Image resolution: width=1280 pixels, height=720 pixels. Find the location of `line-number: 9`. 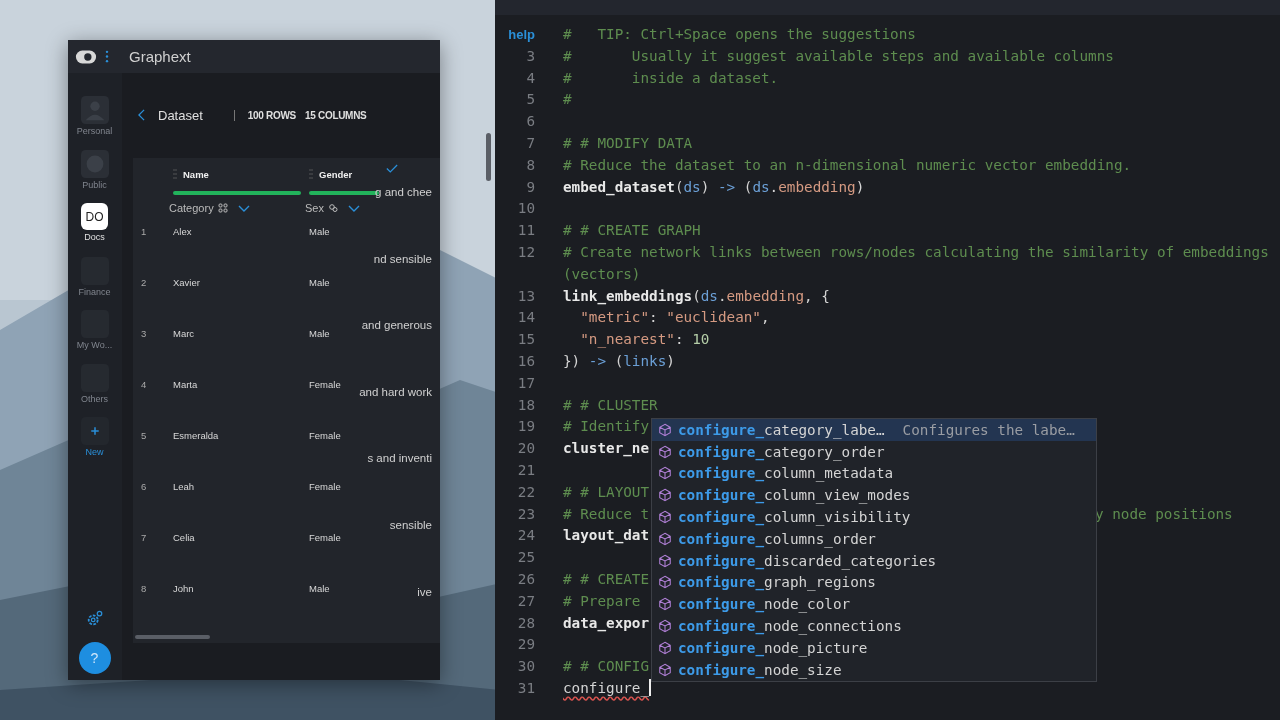

line-number: 9 is located at coordinates (530, 186).